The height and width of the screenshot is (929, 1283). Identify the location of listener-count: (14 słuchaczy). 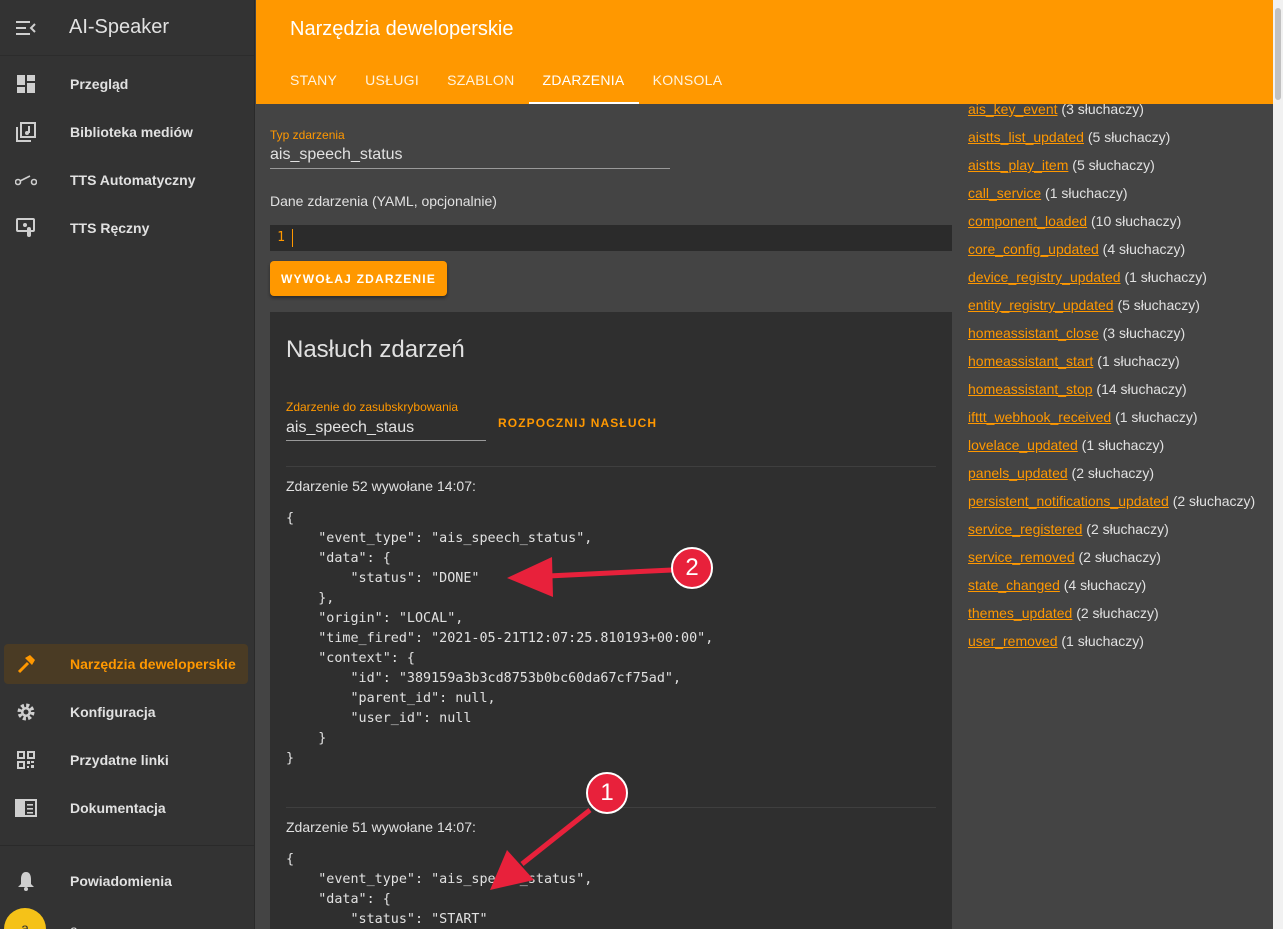
(1141, 389).